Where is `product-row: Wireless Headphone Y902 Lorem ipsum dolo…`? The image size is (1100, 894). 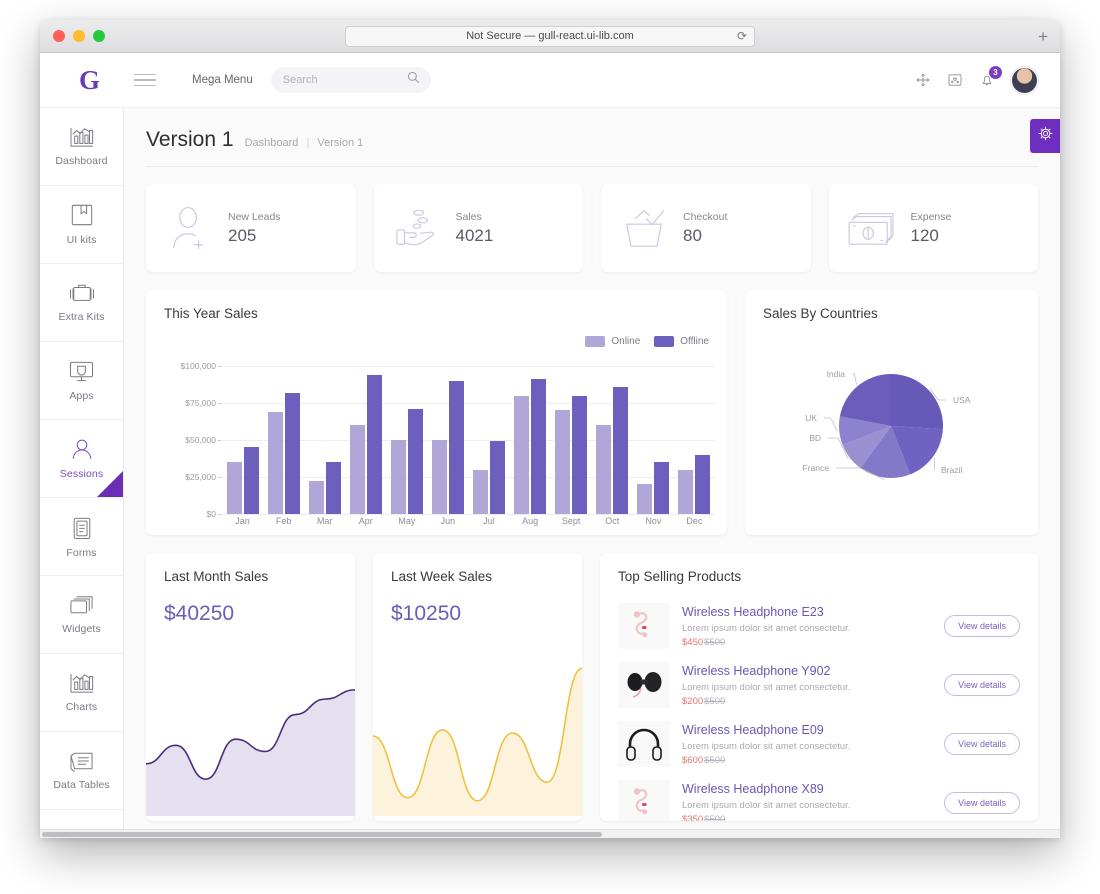
product-row: Wireless Headphone Y902 Lorem ipsum dolo… is located at coordinates (819, 684).